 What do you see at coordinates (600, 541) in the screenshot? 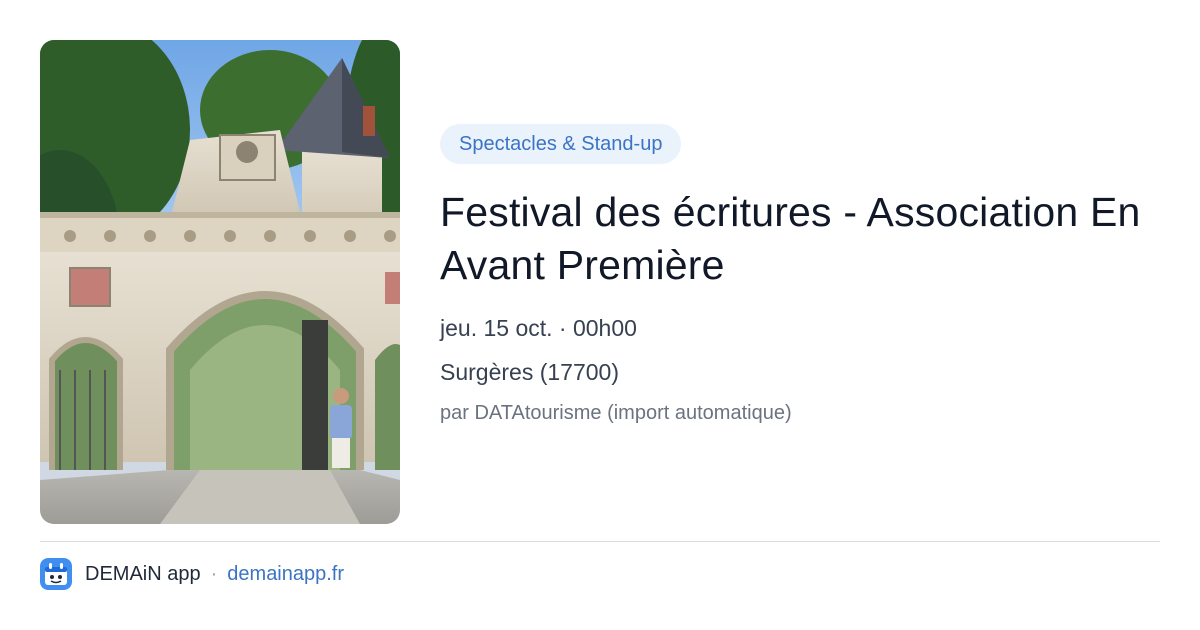
I see `footer-divider` at bounding box center [600, 541].